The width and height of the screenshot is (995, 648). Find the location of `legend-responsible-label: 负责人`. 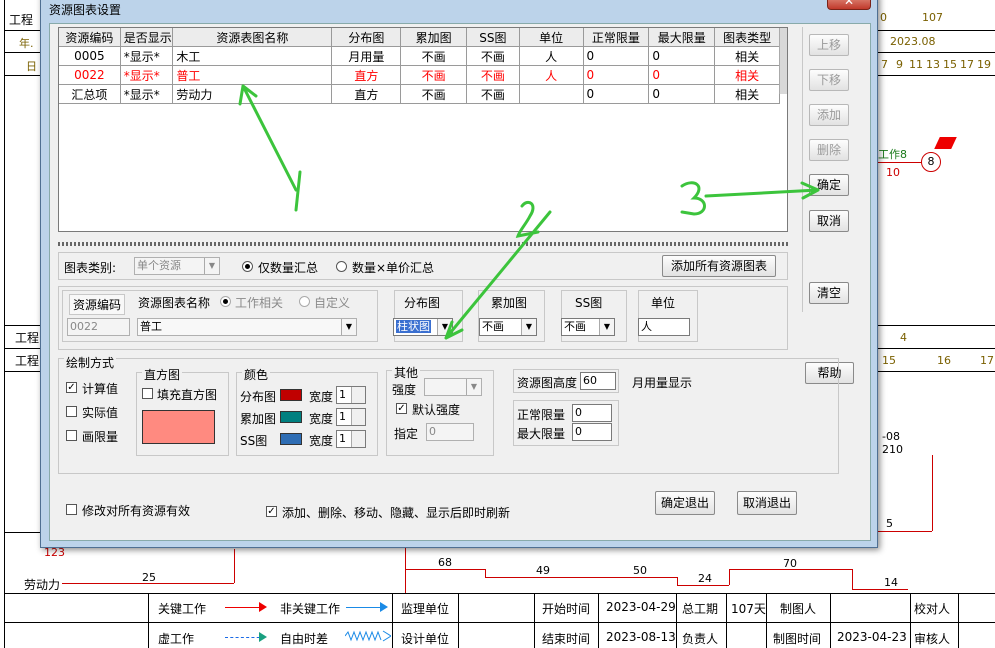

legend-responsible-label: 负责人 is located at coordinates (700, 639).